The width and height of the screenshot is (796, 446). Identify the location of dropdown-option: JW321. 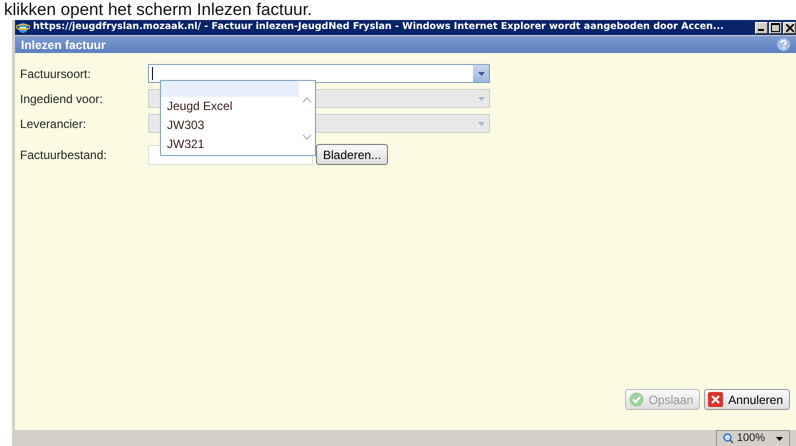
(230, 144).